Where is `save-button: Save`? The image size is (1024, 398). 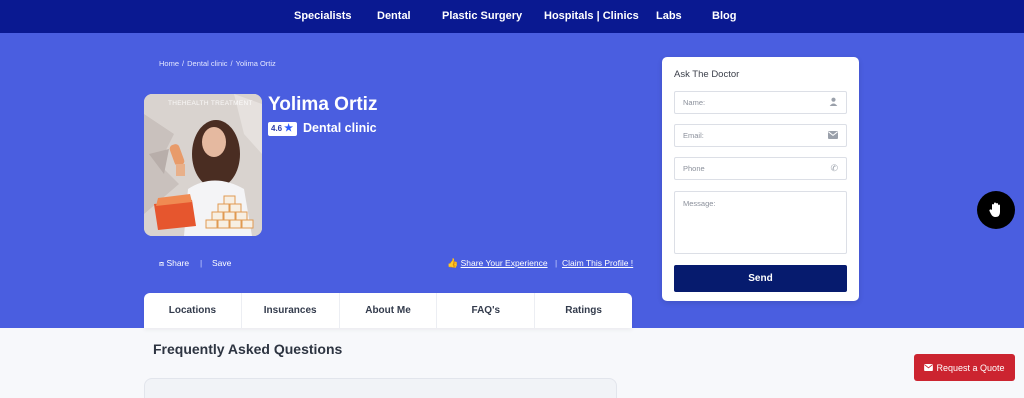
save-button: Save is located at coordinates (221, 263).